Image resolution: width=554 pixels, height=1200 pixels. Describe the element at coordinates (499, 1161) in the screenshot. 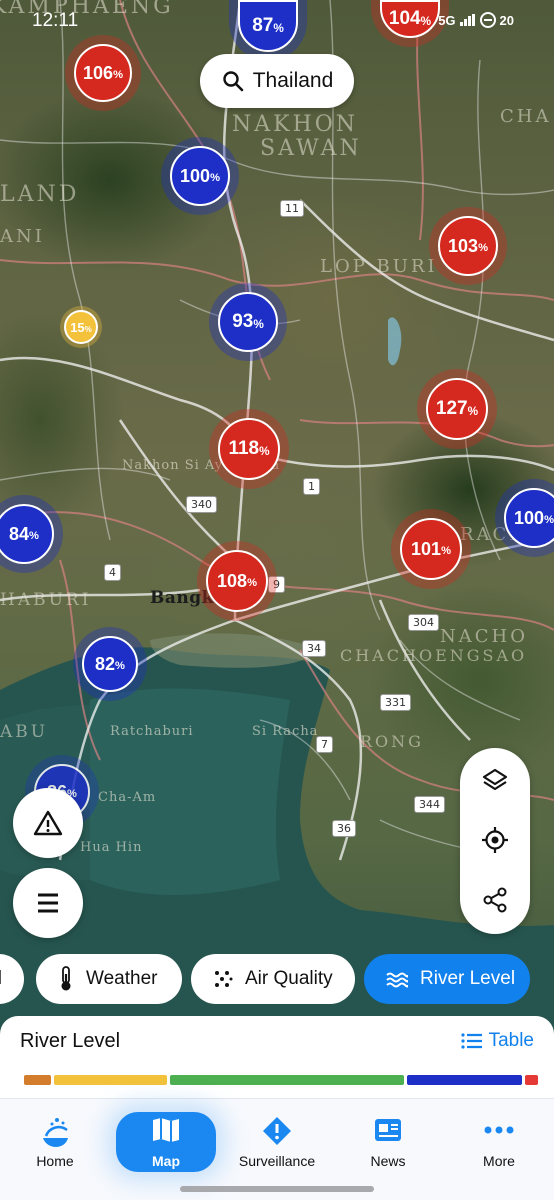

I see `nav-label: More` at that location.